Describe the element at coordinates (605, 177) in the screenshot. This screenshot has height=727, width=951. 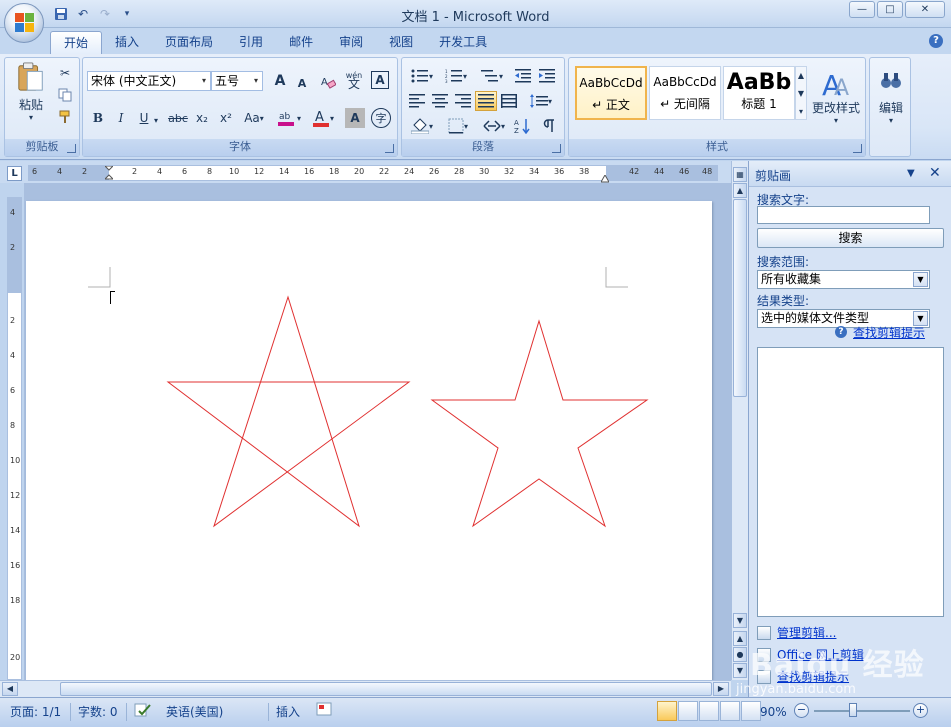
I see `right-indent-marker-icon` at that location.